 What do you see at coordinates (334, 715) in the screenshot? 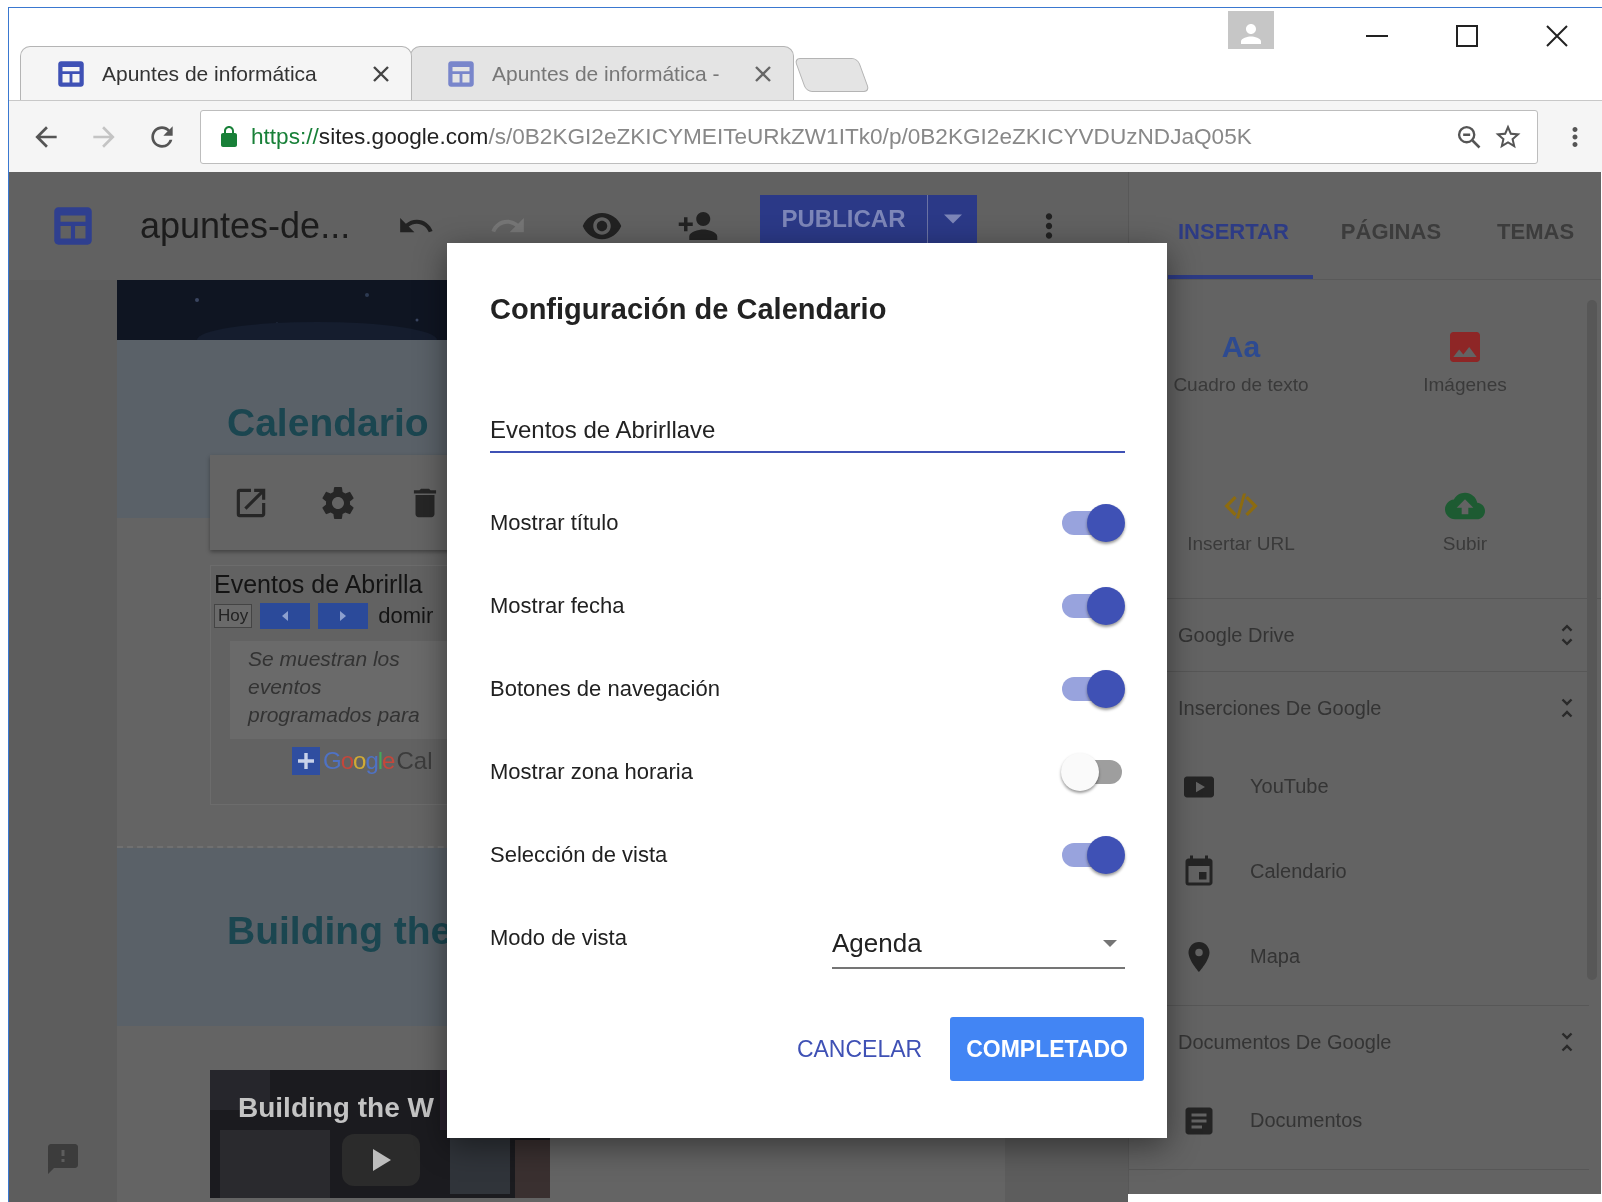
I see `agenda-text: programados para` at bounding box center [334, 715].